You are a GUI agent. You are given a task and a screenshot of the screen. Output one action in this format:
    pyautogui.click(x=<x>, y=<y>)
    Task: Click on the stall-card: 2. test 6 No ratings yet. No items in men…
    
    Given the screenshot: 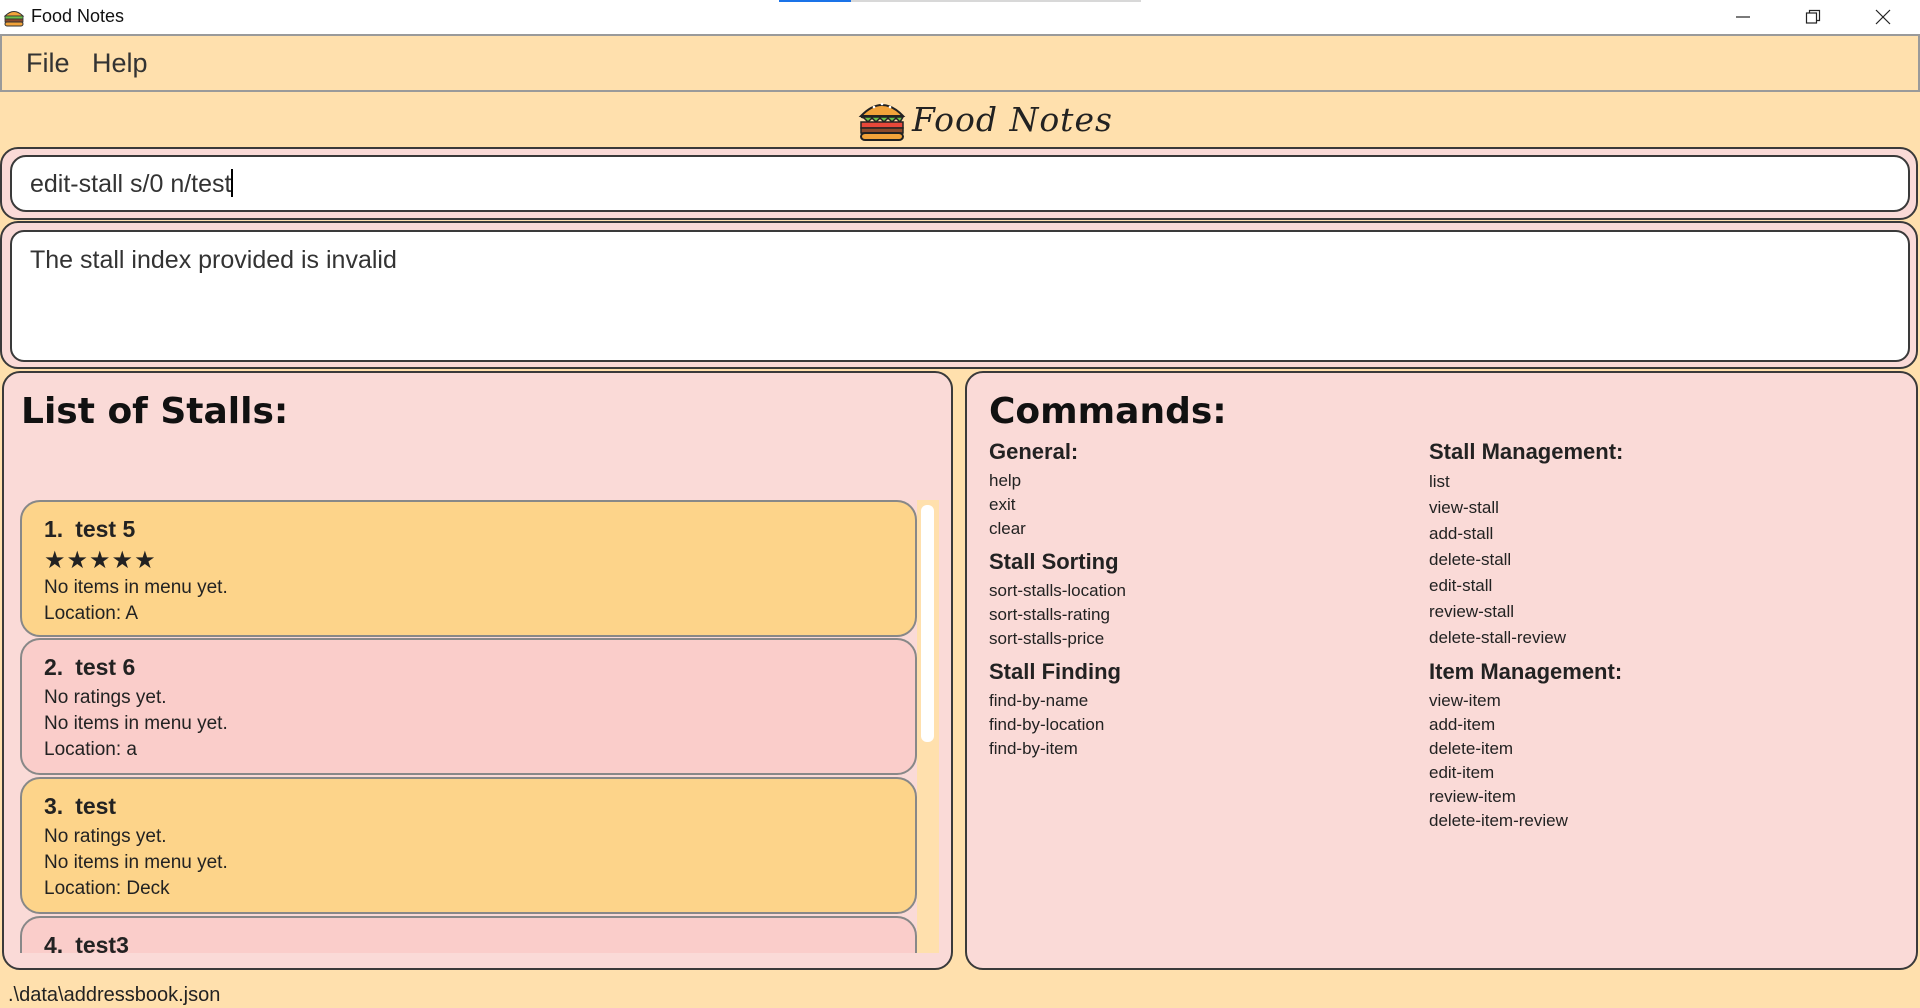 What is the action you would take?
    pyautogui.click(x=468, y=706)
    